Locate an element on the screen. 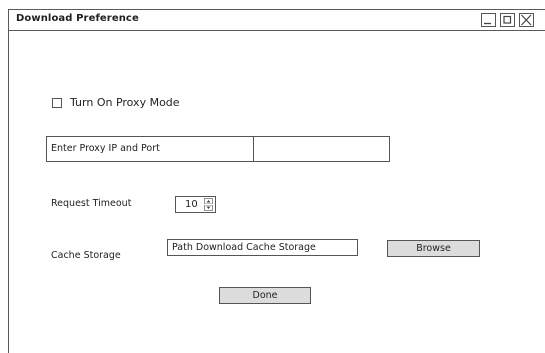  request-timeout-value: 10 is located at coordinates (191, 204).